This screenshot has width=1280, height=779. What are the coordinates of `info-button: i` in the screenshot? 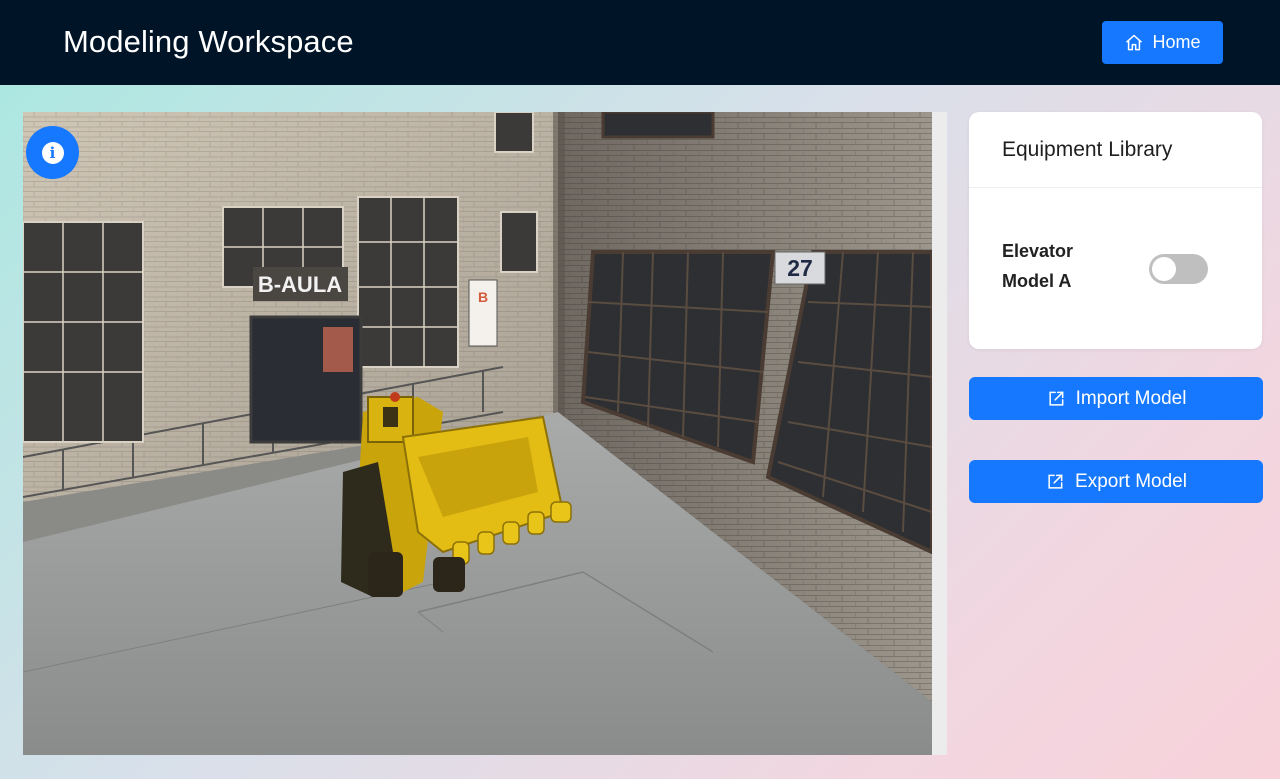 It's located at (52, 152).